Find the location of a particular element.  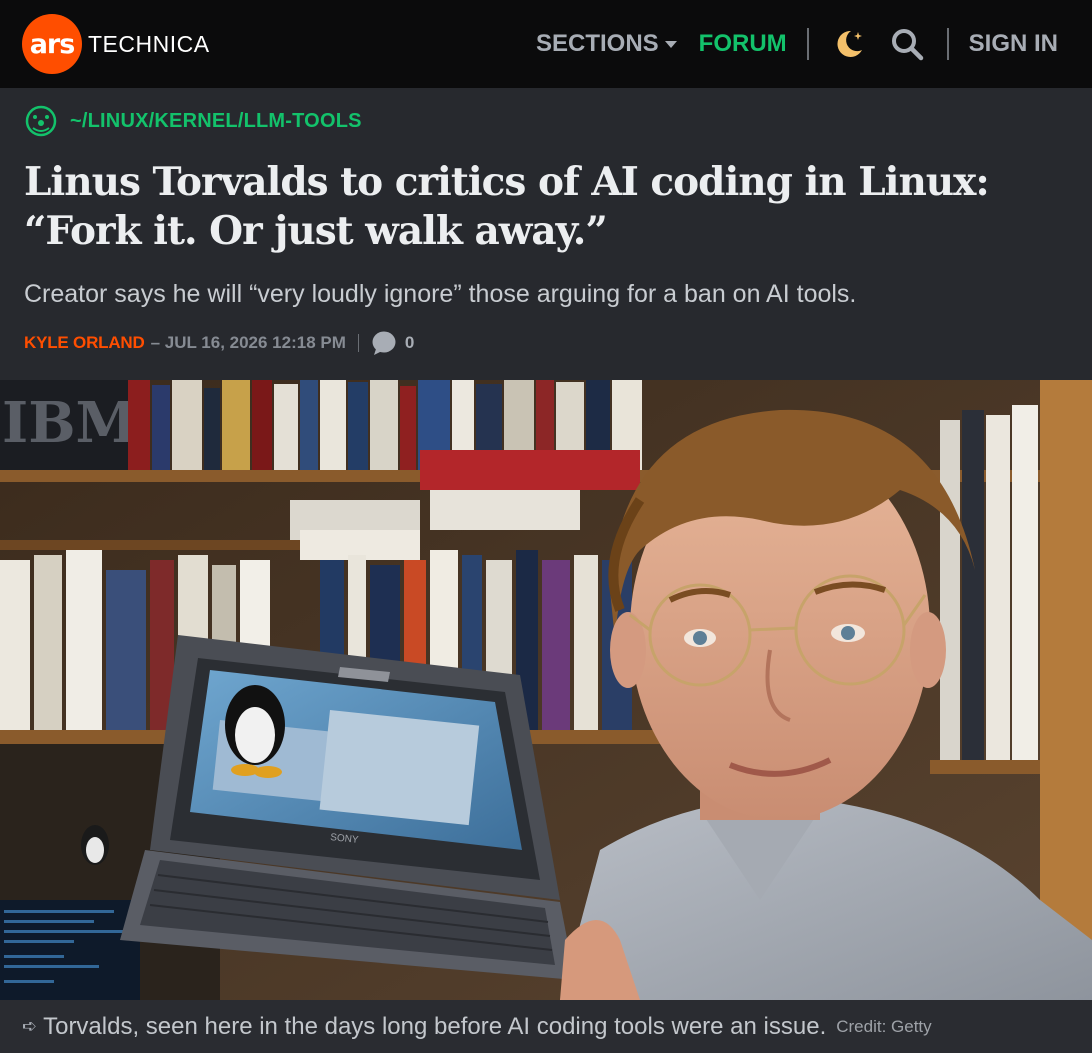

byline-divider is located at coordinates (358, 343).